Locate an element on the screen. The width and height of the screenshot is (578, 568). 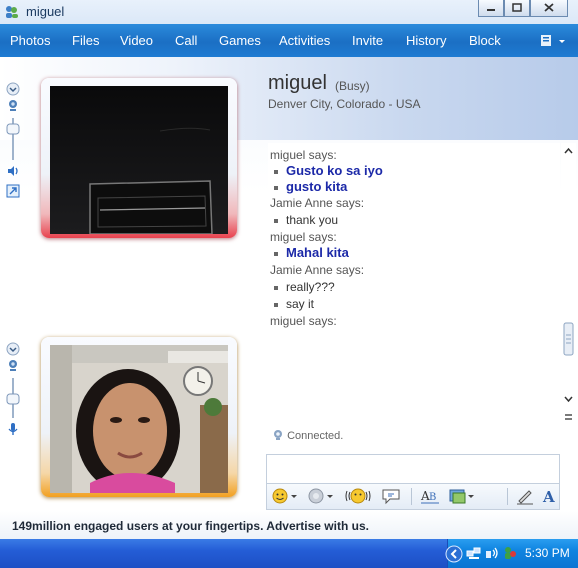
menu-history: History is located at coordinates (426, 40).